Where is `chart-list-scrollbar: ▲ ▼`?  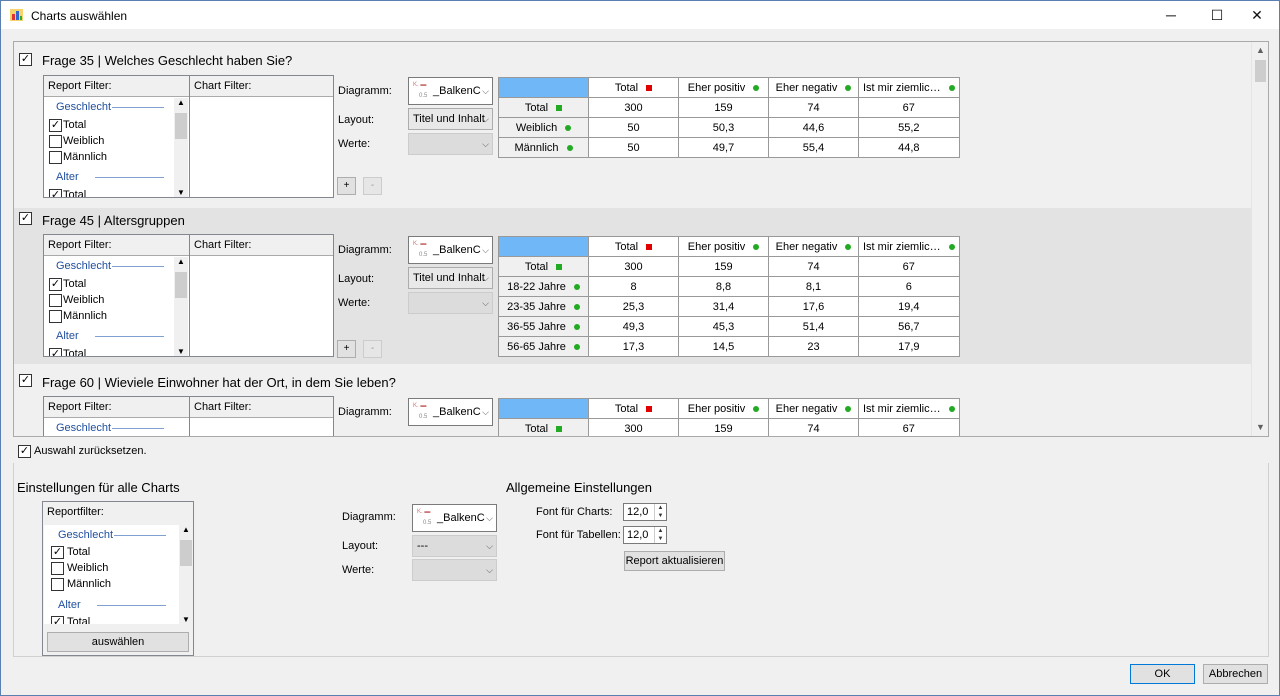
chart-list-scrollbar: ▲ ▼ is located at coordinates (1259, 239).